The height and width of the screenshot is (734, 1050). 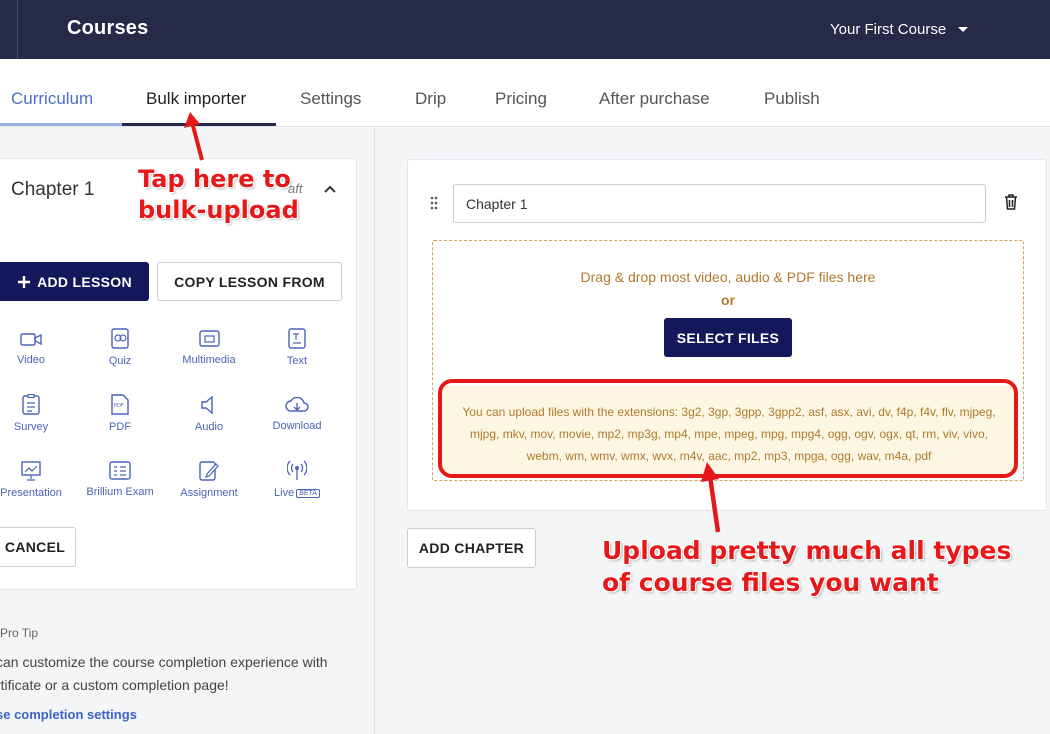 I want to click on trash-icon, so click(x=1011, y=202).